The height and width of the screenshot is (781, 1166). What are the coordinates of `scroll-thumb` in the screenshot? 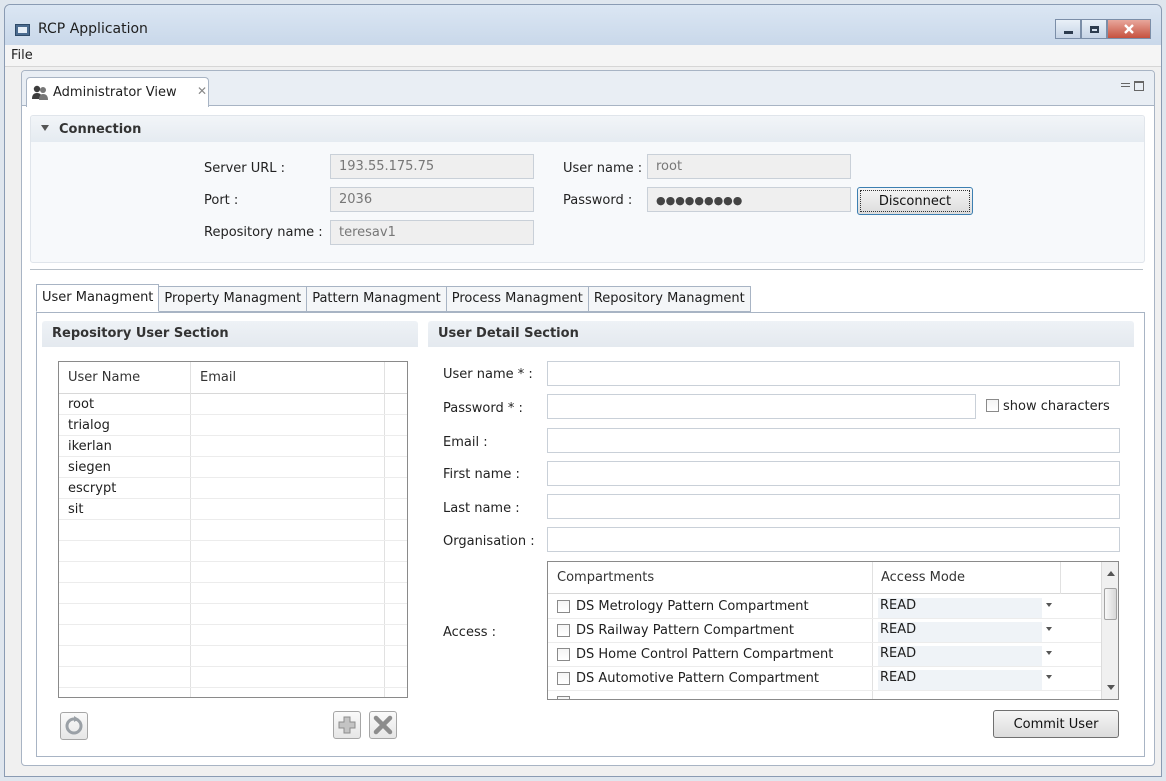 It's located at (1110, 604).